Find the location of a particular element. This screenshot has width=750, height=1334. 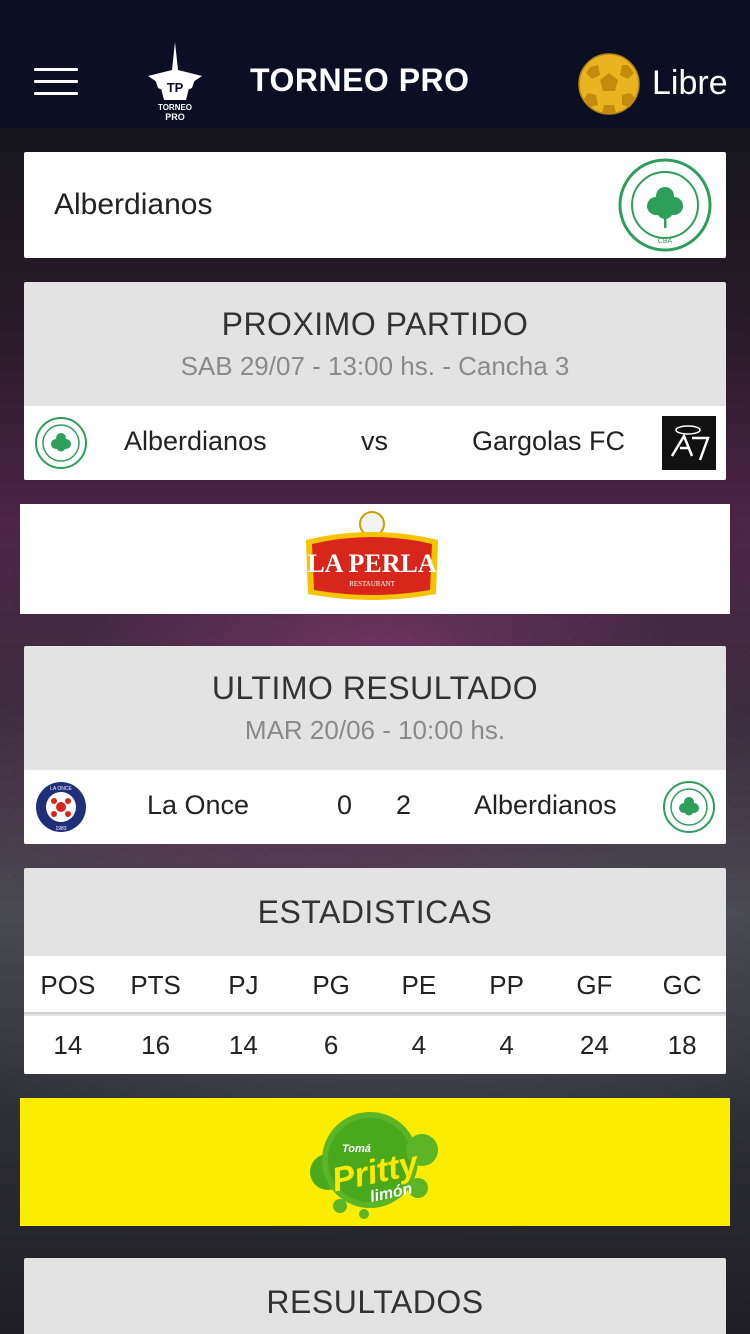

stats-title: ESTADISTICAS is located at coordinates (375, 912).